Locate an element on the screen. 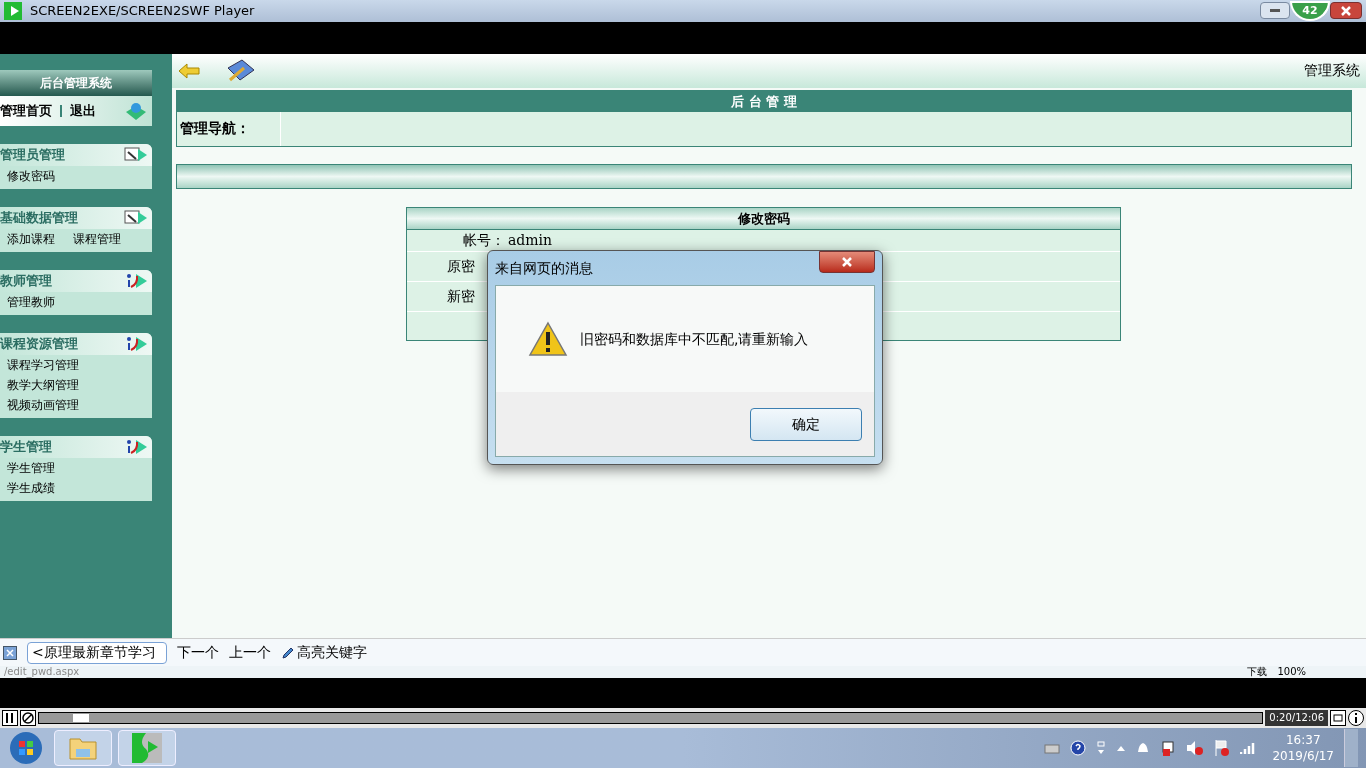  counter-badge: 42 is located at coordinates (1310, 10).